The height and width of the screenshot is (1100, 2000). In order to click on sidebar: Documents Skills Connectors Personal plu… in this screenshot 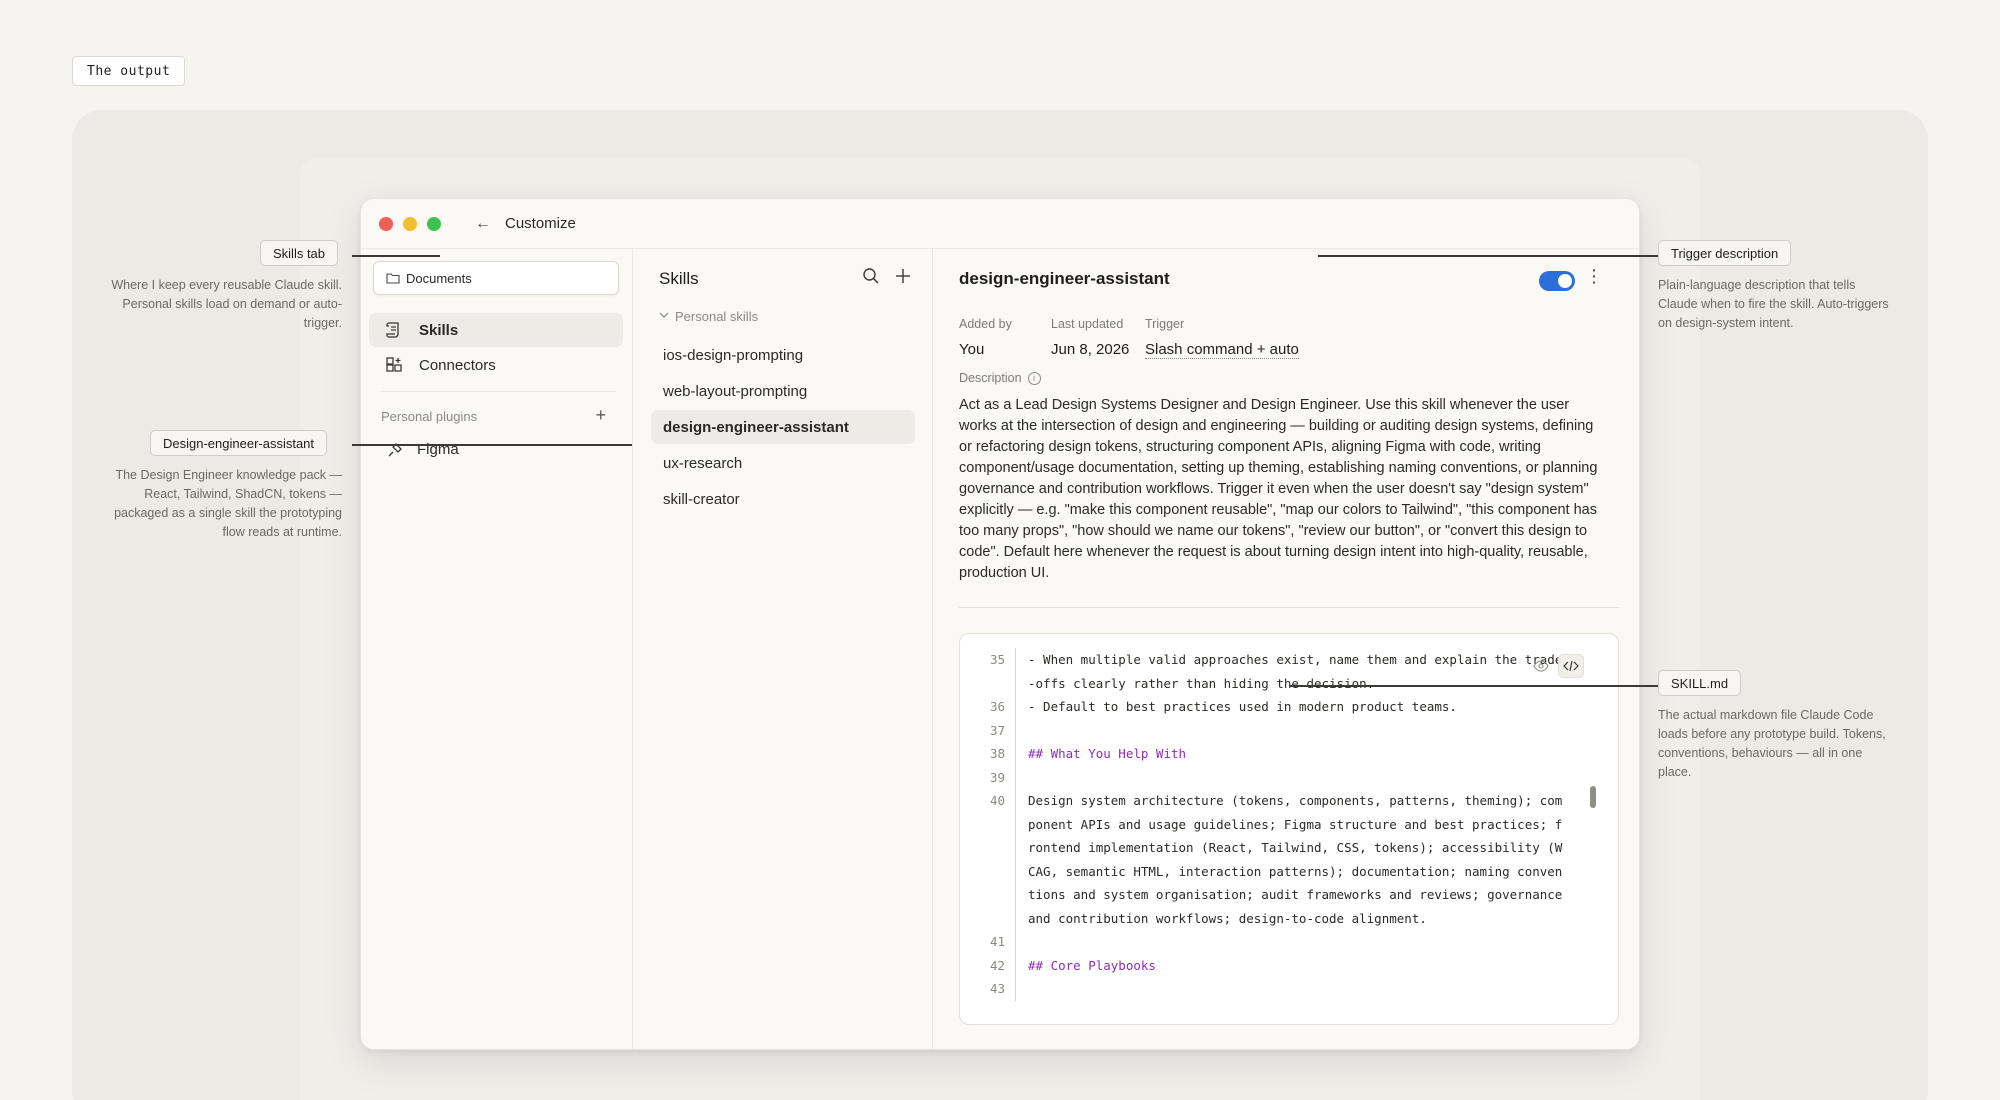, I will do `click(497, 649)`.